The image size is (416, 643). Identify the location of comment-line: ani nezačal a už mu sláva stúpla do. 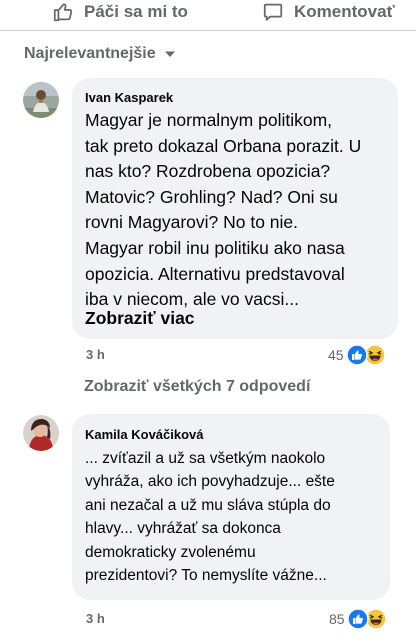
(208, 505).